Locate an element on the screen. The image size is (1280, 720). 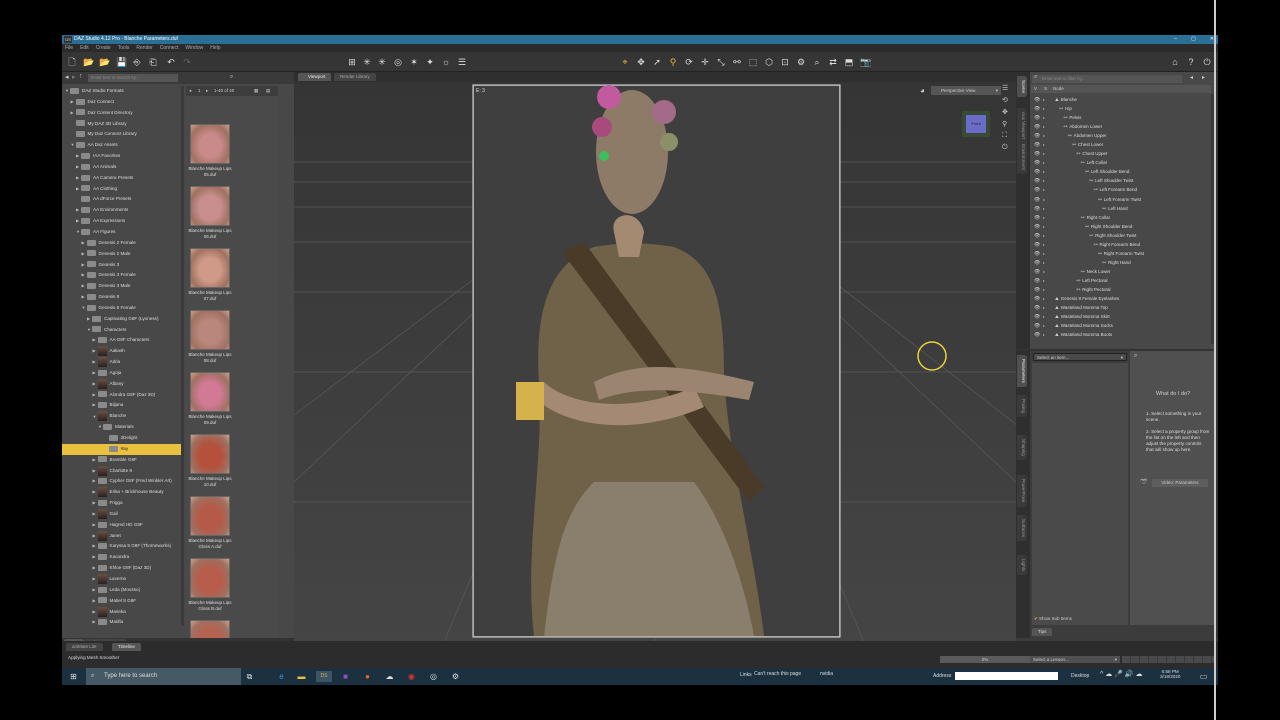
app-icon: ☁ is located at coordinates (389, 676).